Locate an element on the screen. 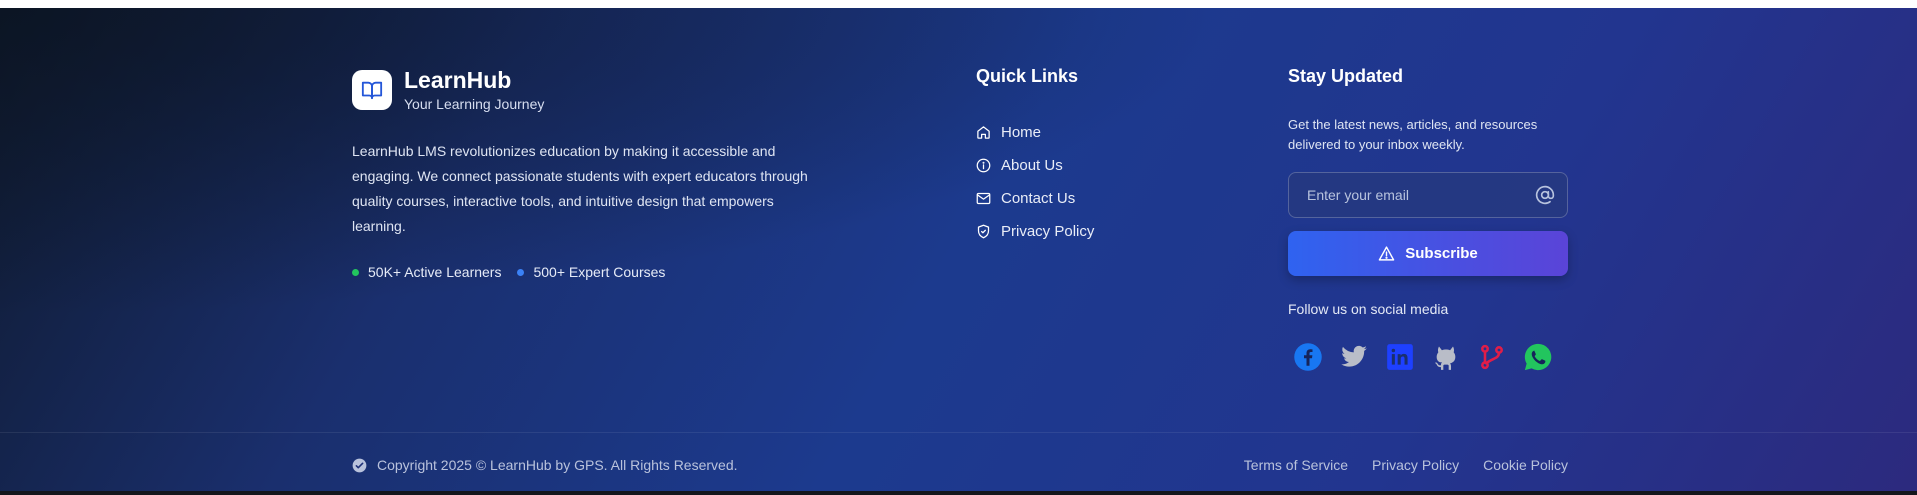  git-branch-link is located at coordinates (1492, 357).